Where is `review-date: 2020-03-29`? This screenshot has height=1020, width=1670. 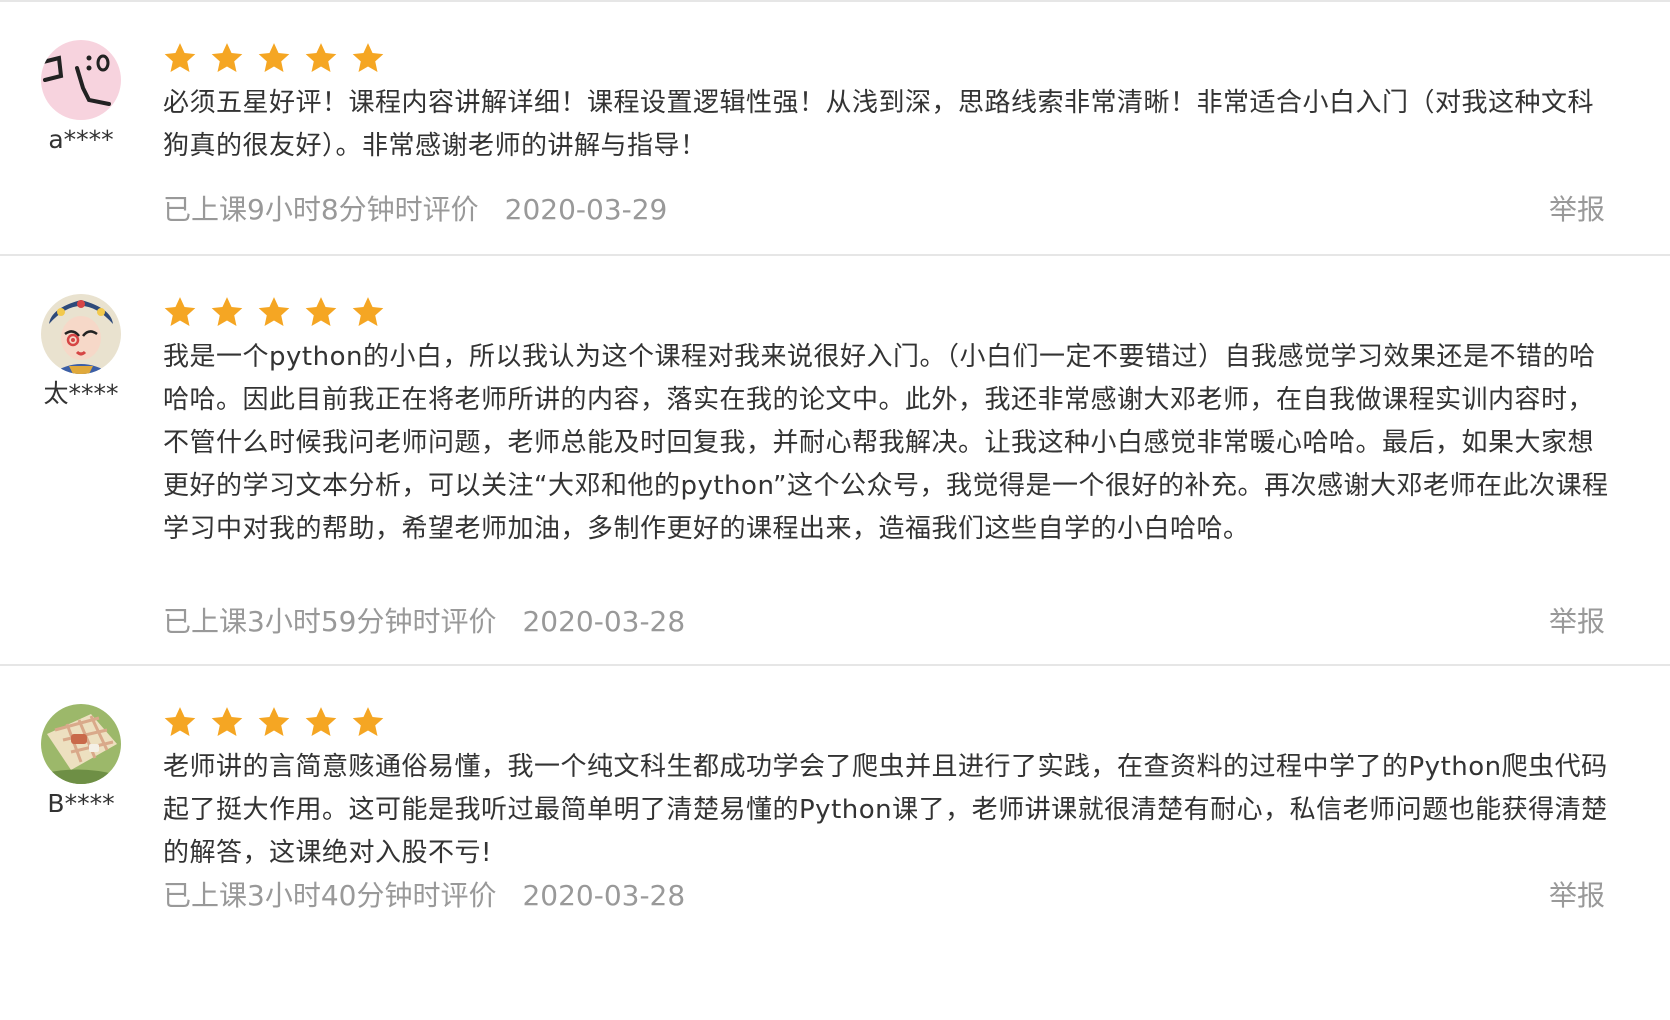 review-date: 2020-03-29 is located at coordinates (586, 209).